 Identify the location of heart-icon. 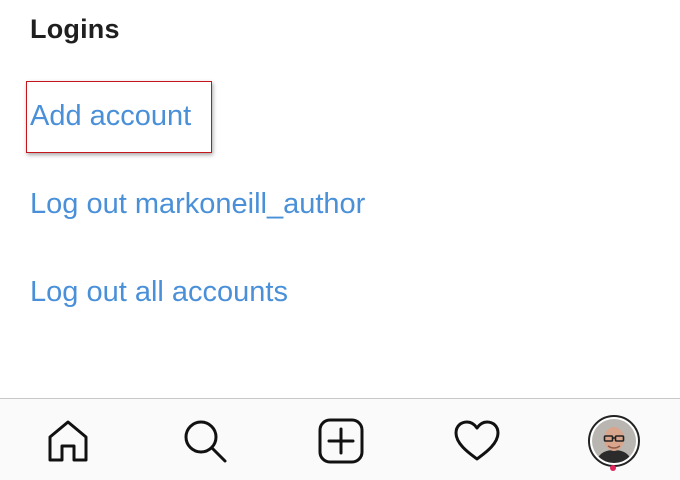
(477, 440).